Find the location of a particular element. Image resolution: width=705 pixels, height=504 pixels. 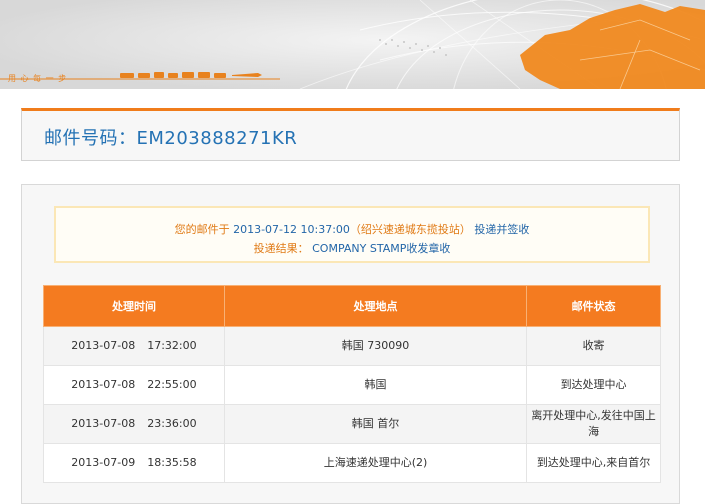

office-open-paren: （ is located at coordinates (355, 229).